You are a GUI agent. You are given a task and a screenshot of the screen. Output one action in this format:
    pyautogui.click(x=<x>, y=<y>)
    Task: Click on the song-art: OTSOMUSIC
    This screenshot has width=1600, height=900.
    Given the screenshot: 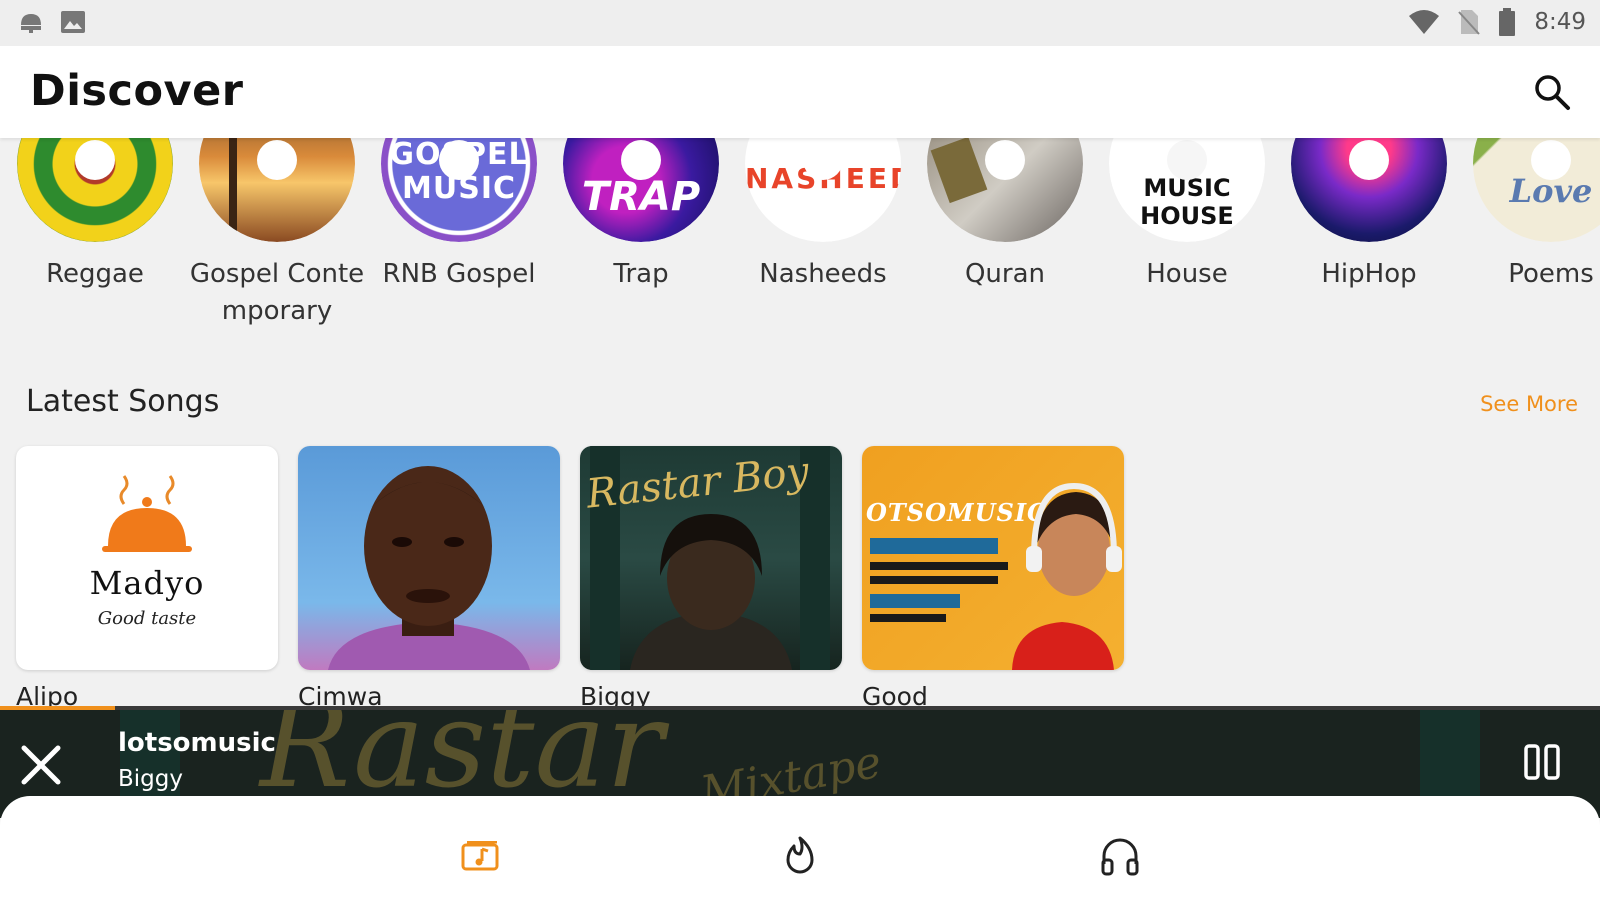 What is the action you would take?
    pyautogui.click(x=993, y=558)
    